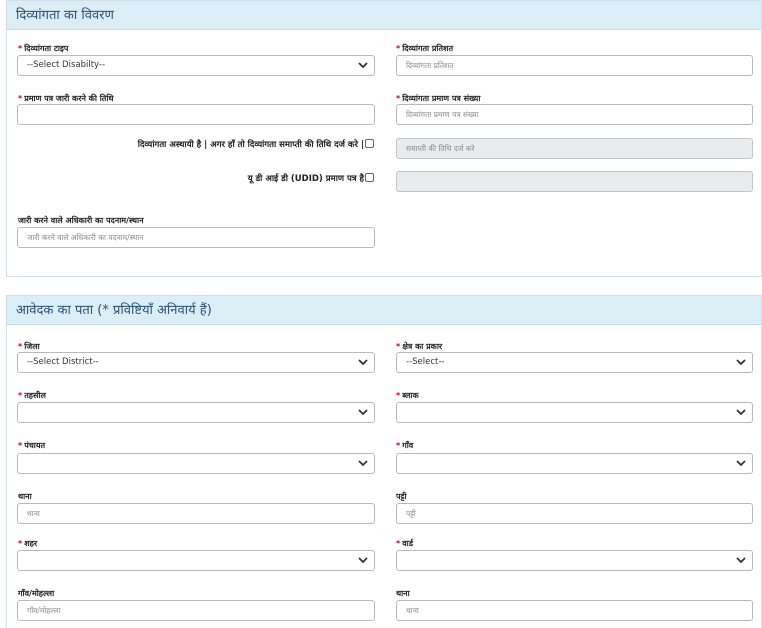 The image size is (762, 628). I want to click on district-select: --Select District--, so click(196, 362).